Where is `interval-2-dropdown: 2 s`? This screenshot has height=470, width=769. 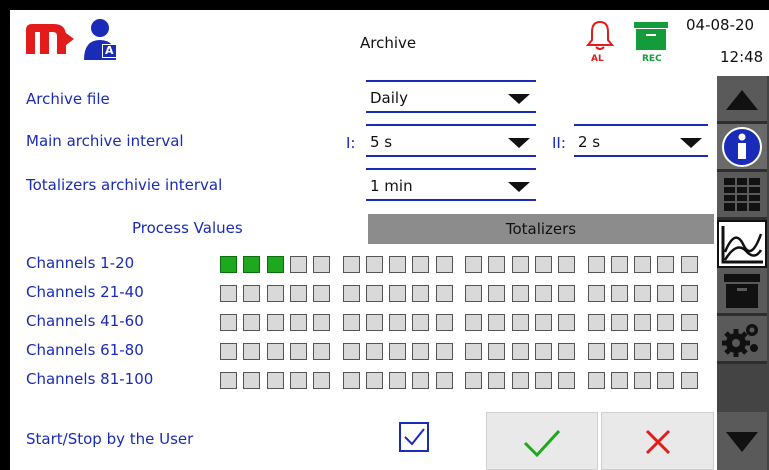
interval-2-dropdown: 2 s is located at coordinates (641, 140).